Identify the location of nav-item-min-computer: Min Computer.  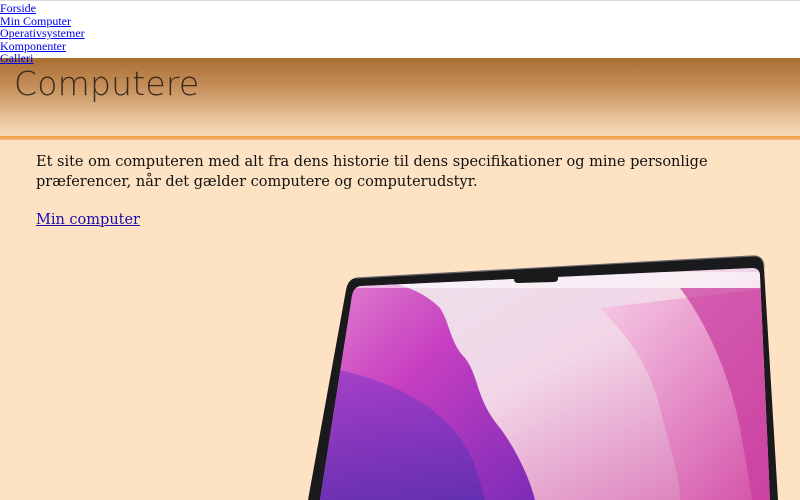
(400, 20).